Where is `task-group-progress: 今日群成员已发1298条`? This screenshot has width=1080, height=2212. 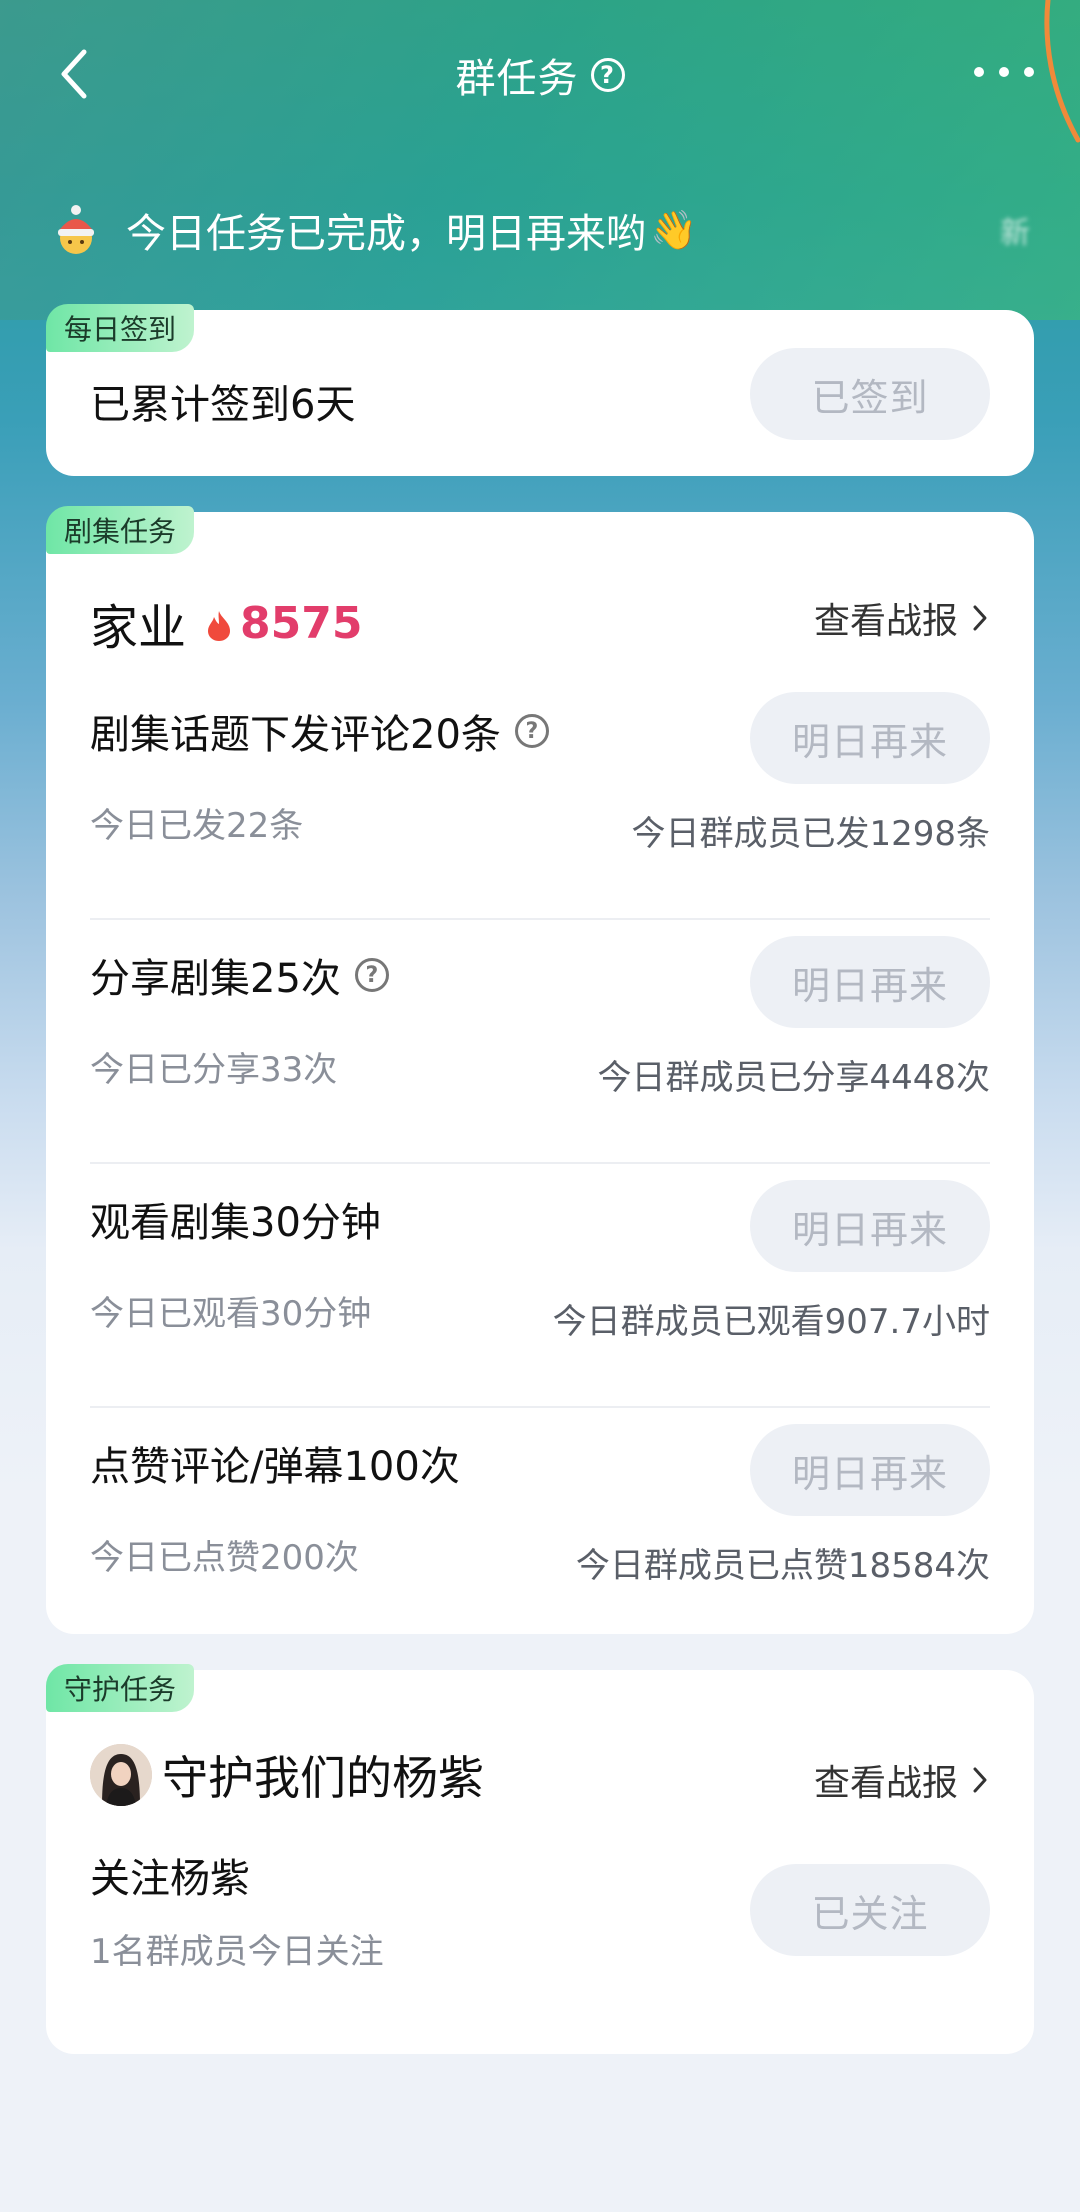 task-group-progress: 今日群成员已发1298条 is located at coordinates (810, 834).